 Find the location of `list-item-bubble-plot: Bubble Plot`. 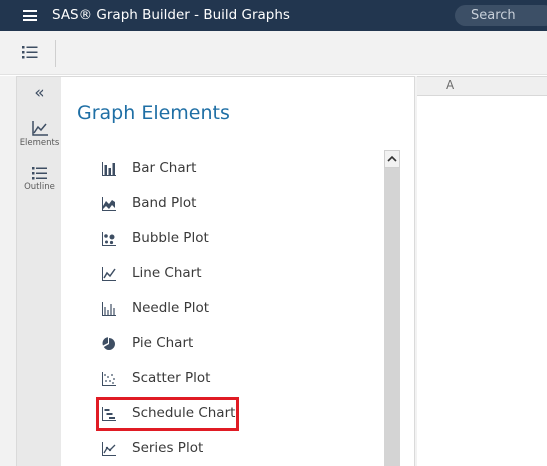

list-item-bubble-plot: Bubble Plot is located at coordinates (221, 238).